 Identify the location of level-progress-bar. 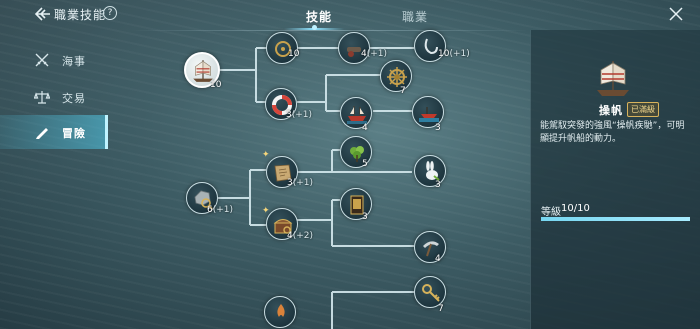
(615, 219).